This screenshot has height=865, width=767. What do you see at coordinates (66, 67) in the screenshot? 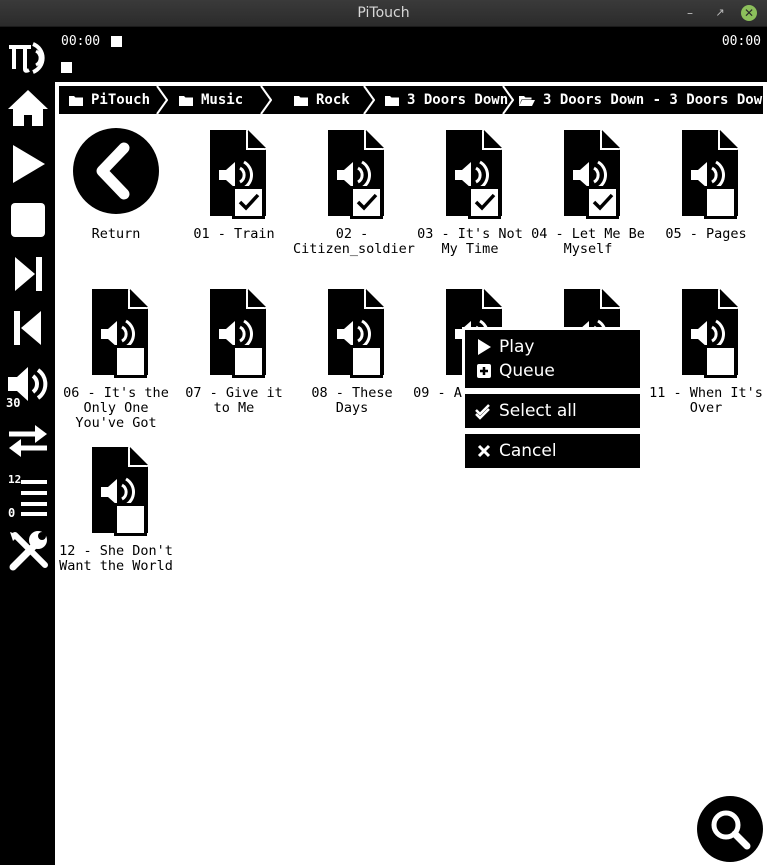
I see `seek-handle` at bounding box center [66, 67].